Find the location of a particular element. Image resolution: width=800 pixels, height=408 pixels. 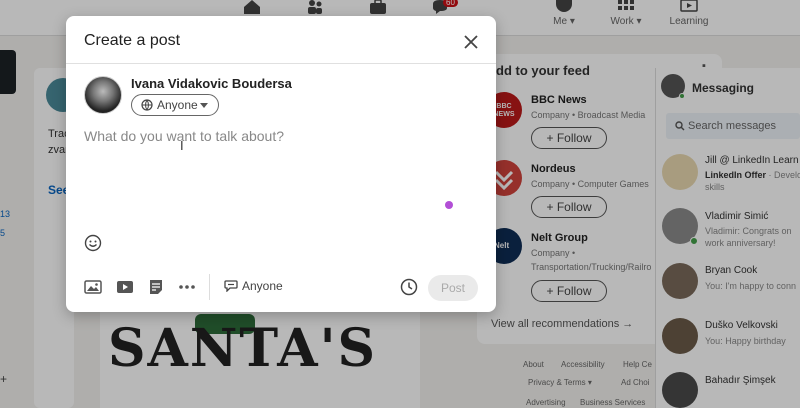

post-button: Post is located at coordinates (453, 288).